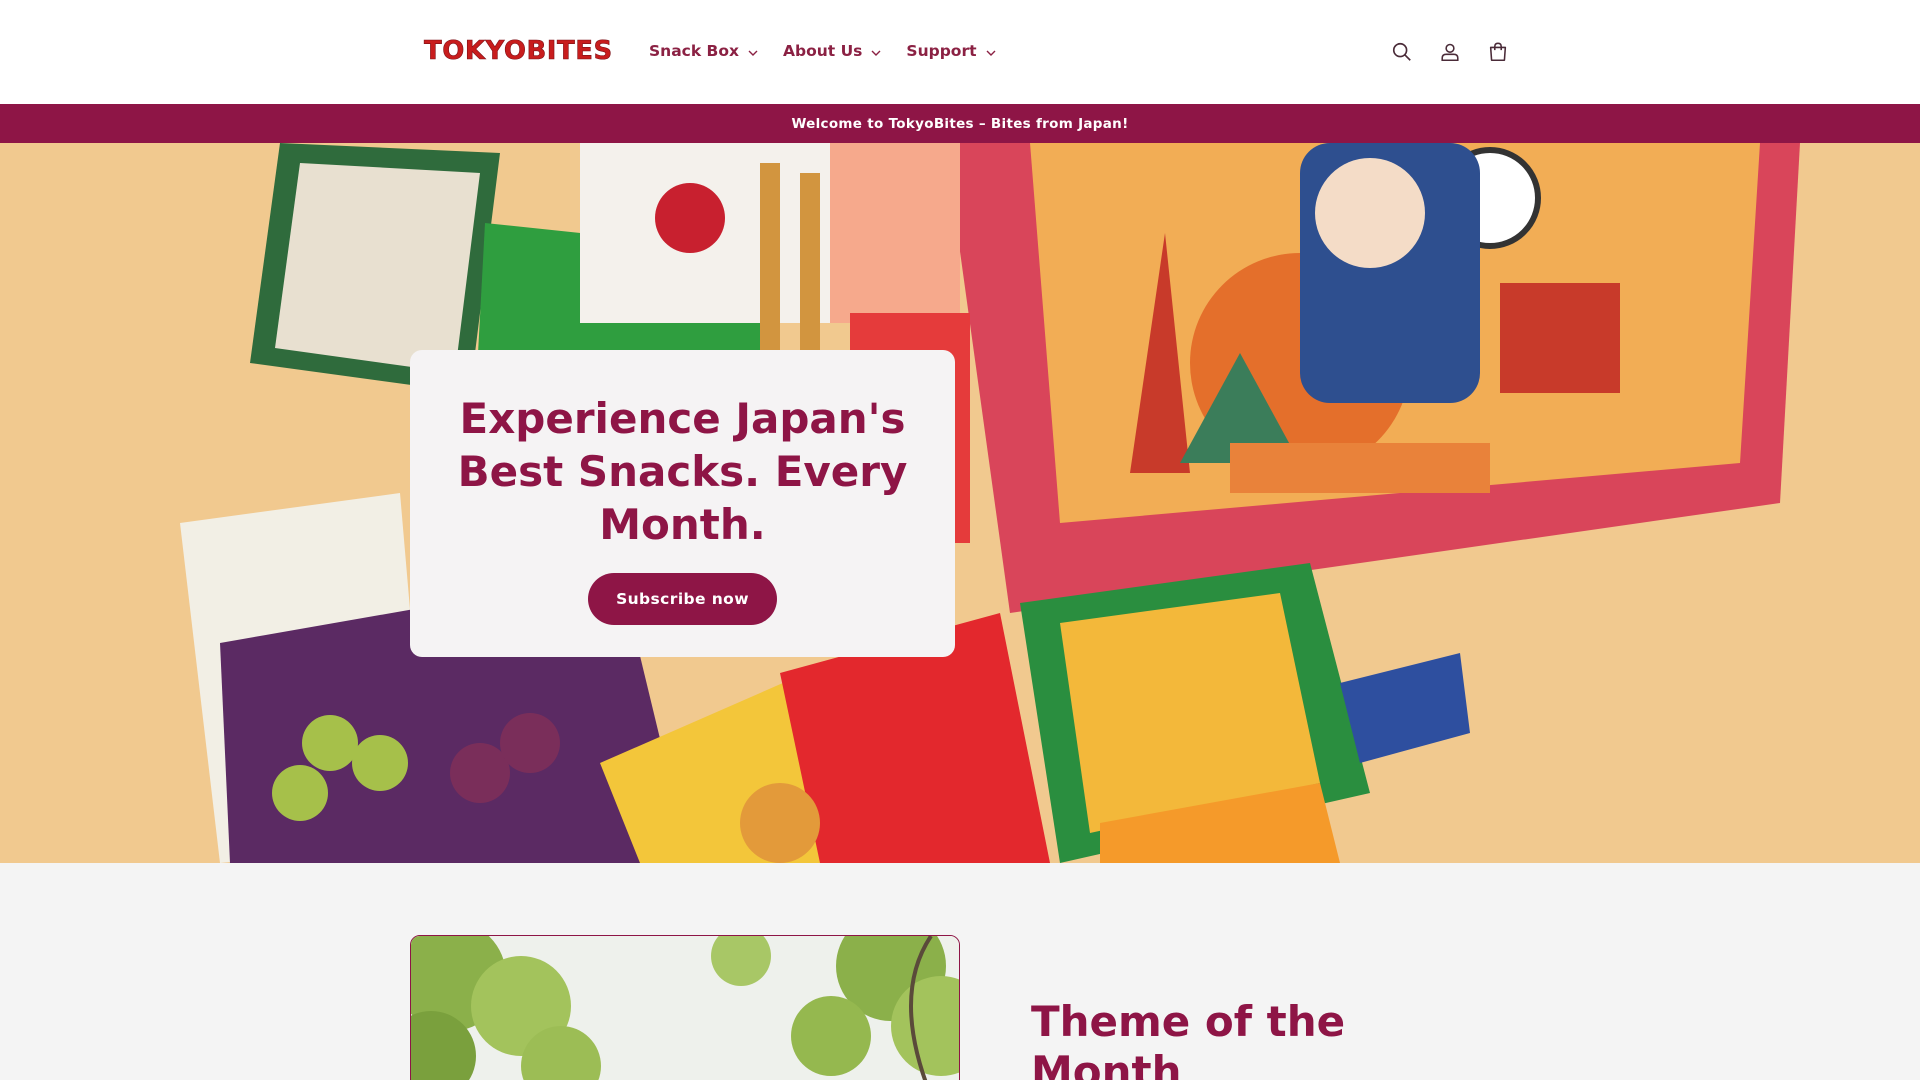 The image size is (1920, 1080). What do you see at coordinates (518, 51) in the screenshot?
I see `site-logo: TOKYOBITES` at bounding box center [518, 51].